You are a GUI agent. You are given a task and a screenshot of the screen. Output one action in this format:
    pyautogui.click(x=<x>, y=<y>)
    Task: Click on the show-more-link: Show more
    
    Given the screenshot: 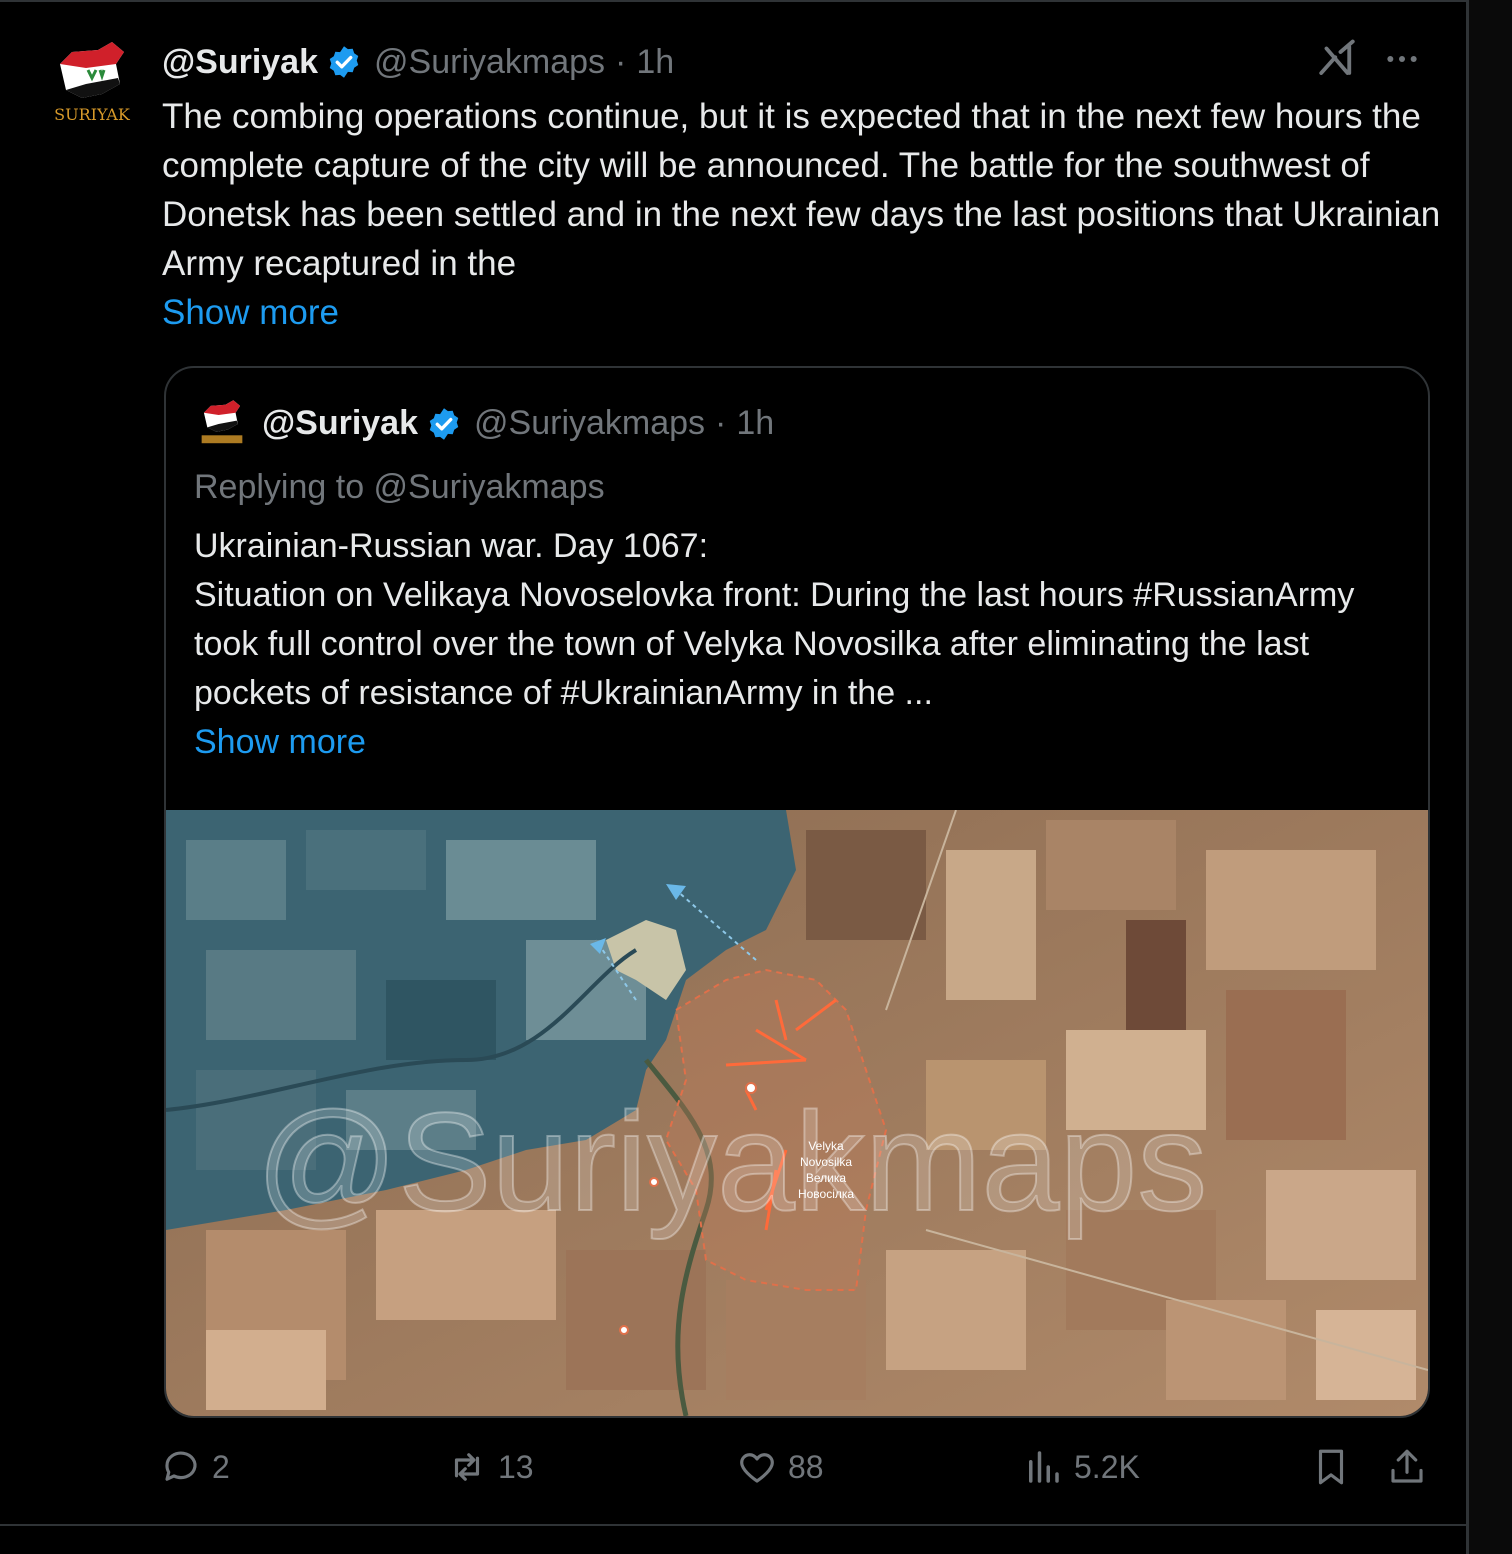 What is the action you would take?
    pyautogui.click(x=807, y=312)
    